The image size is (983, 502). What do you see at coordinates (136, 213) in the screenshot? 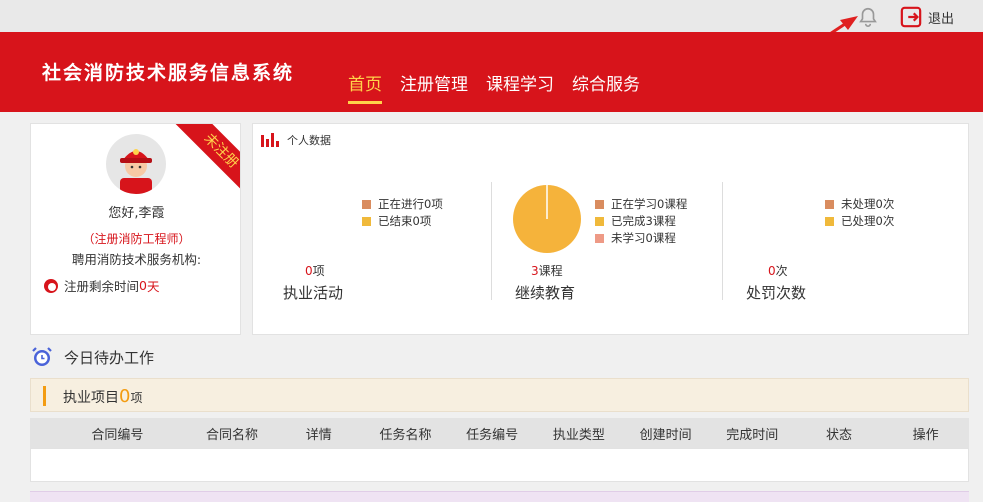
I see `greeting: 您好,李霞` at bounding box center [136, 213].